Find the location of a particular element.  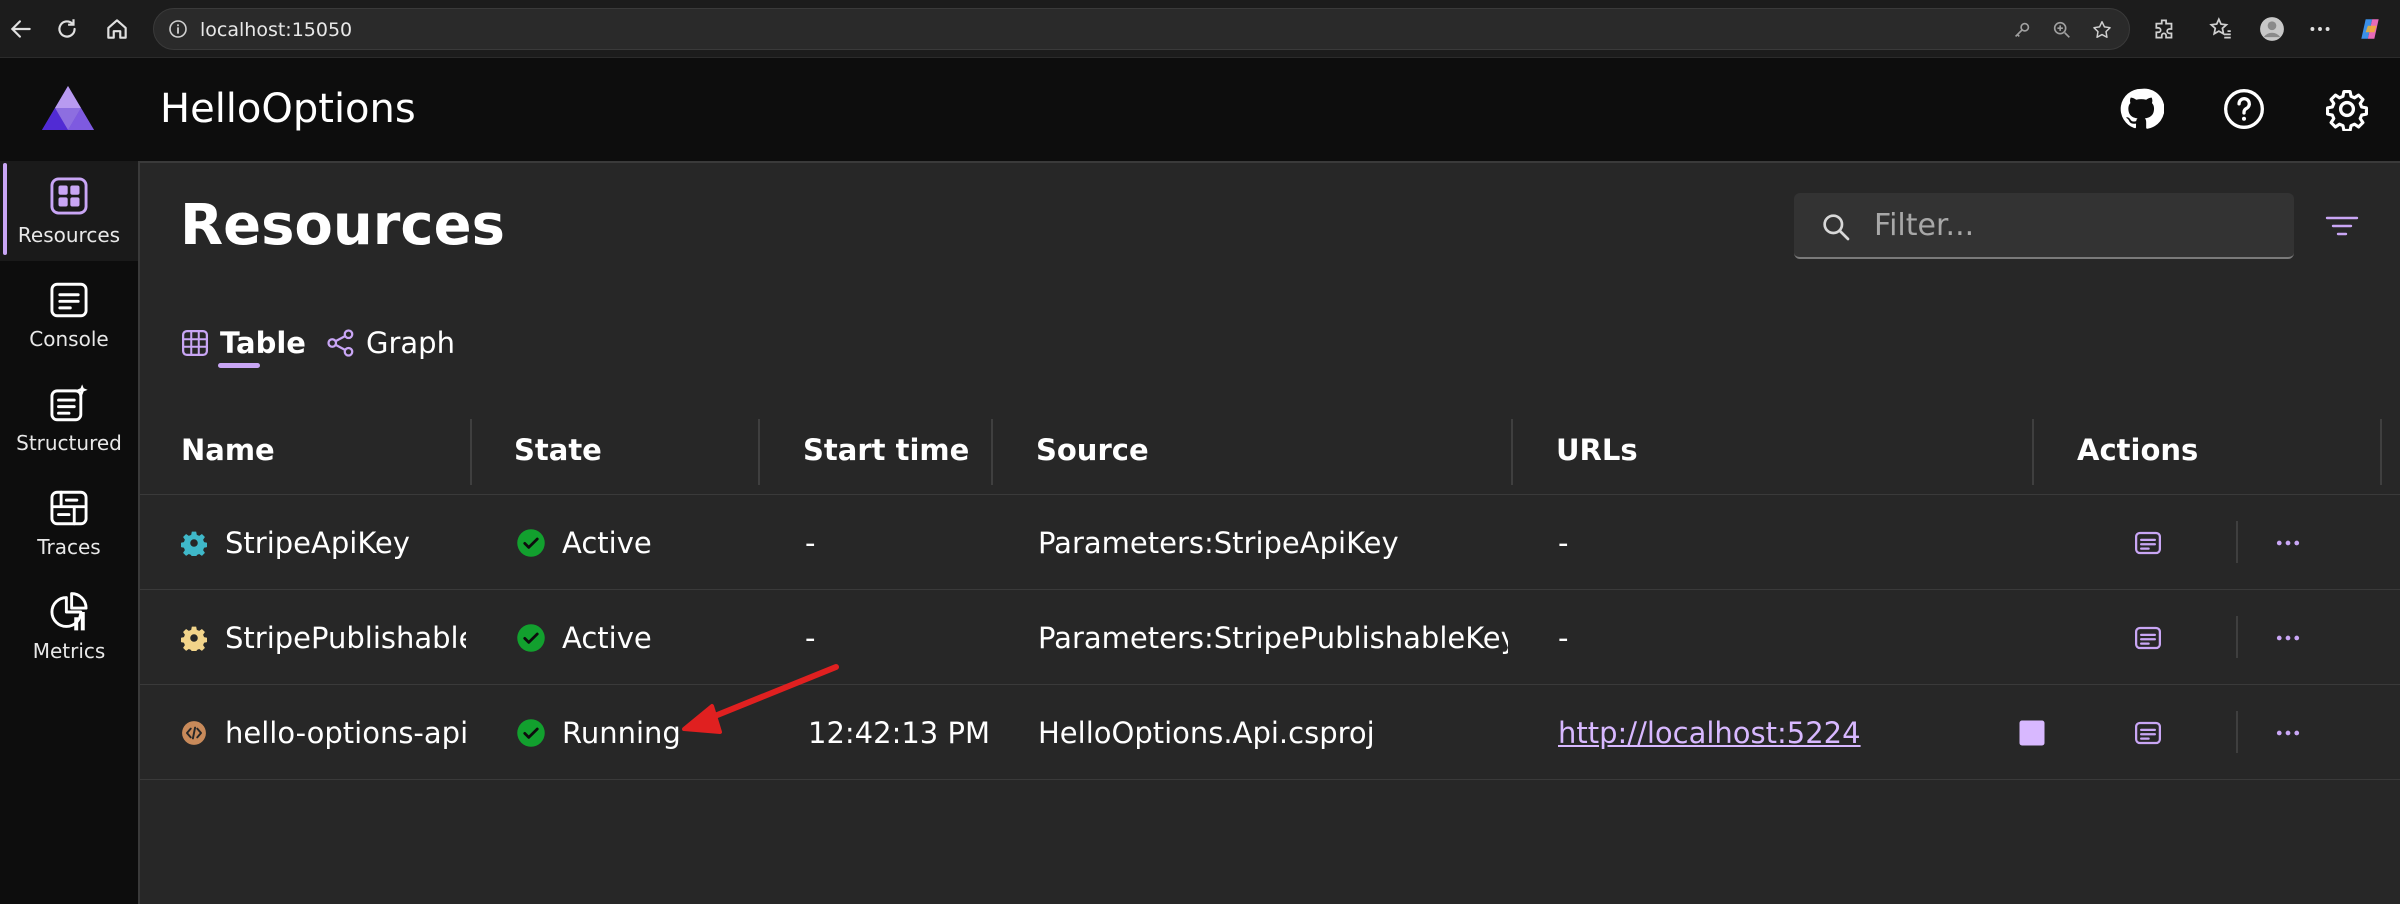

state-text: Running is located at coordinates (621, 732).